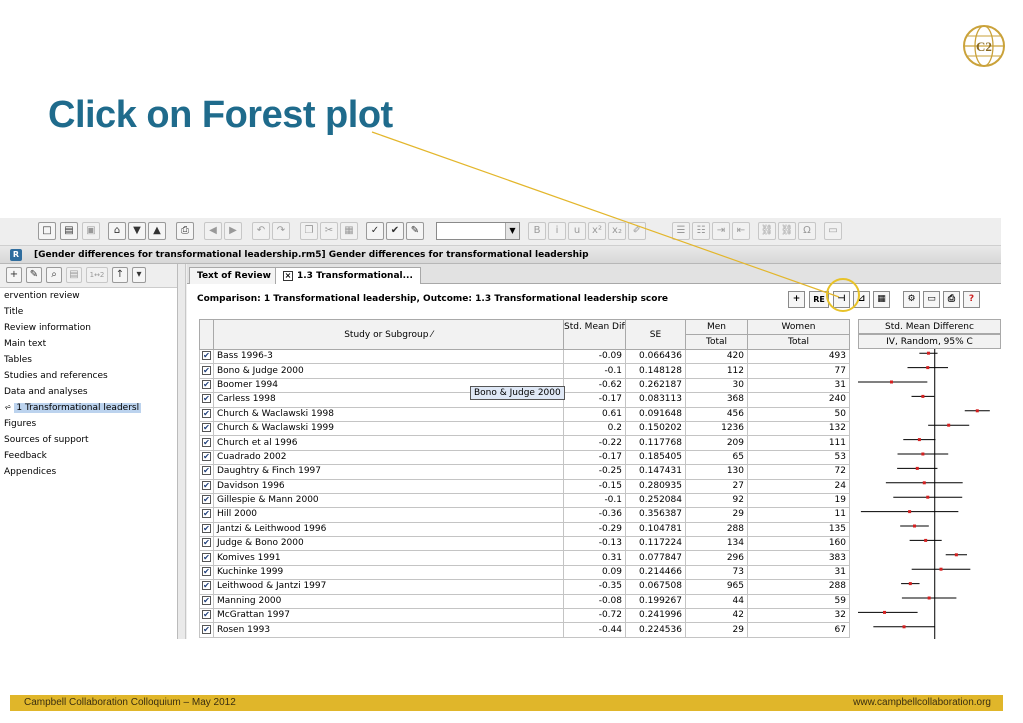 The height and width of the screenshot is (723, 1023). I want to click on men-total: 29, so click(716, 515).